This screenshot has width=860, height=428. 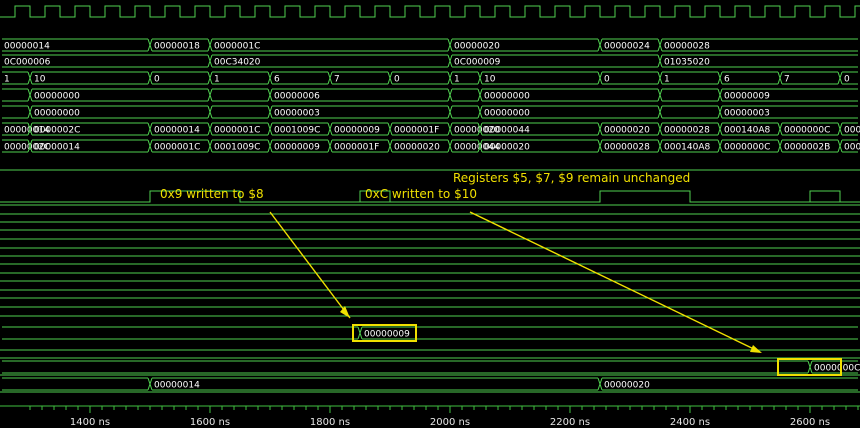 I want to click on pc-bus-value: 00000014, so click(x=27, y=47).